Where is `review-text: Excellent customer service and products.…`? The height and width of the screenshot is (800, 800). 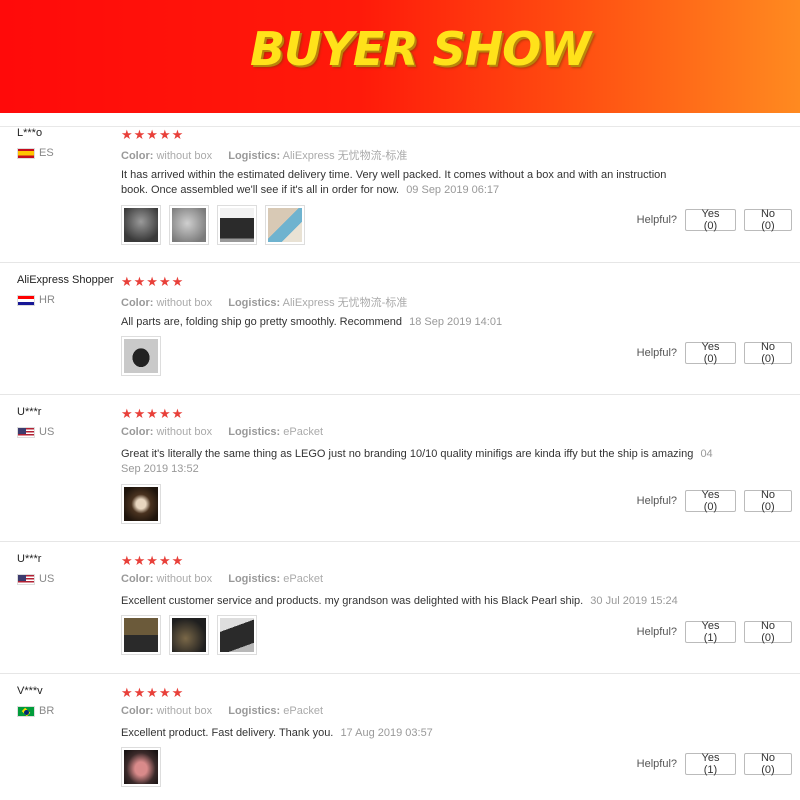 review-text: Excellent customer service and products.… is located at coordinates (421, 601).